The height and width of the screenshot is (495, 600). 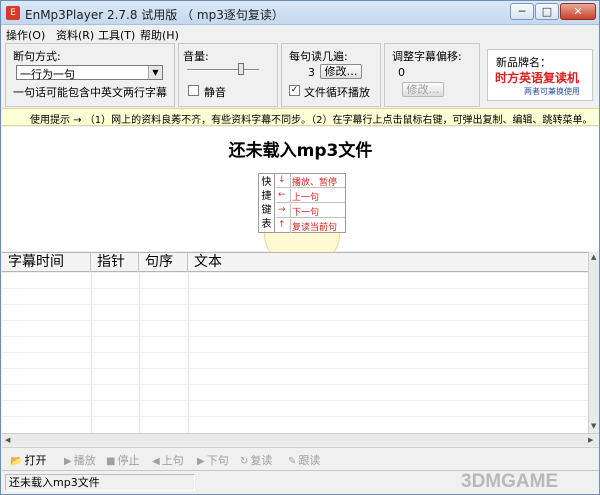 What do you see at coordinates (256, 460) in the screenshot?
I see `repeat-button: ↻ 复读` at bounding box center [256, 460].